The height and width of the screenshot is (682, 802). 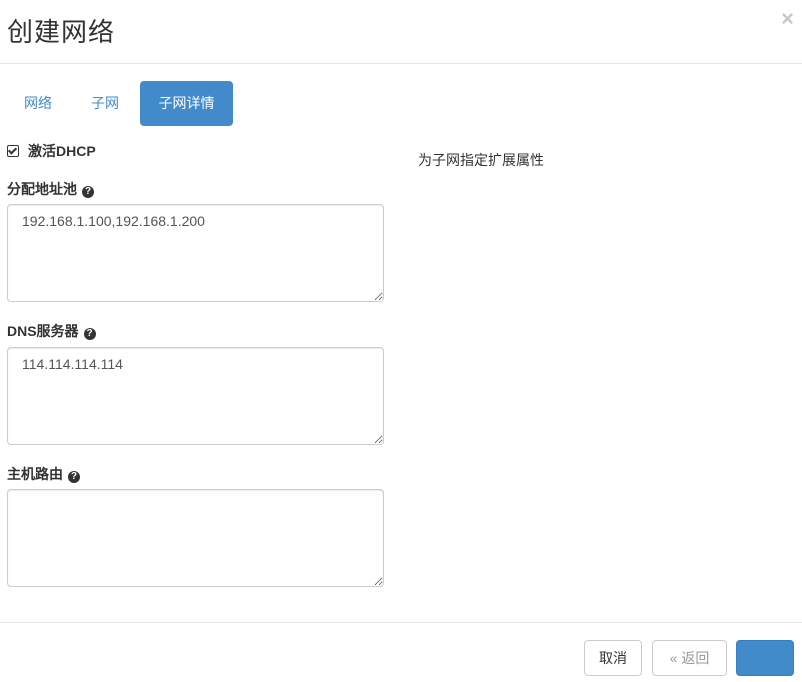 What do you see at coordinates (787, 19) in the screenshot?
I see `close-icon: ×` at bounding box center [787, 19].